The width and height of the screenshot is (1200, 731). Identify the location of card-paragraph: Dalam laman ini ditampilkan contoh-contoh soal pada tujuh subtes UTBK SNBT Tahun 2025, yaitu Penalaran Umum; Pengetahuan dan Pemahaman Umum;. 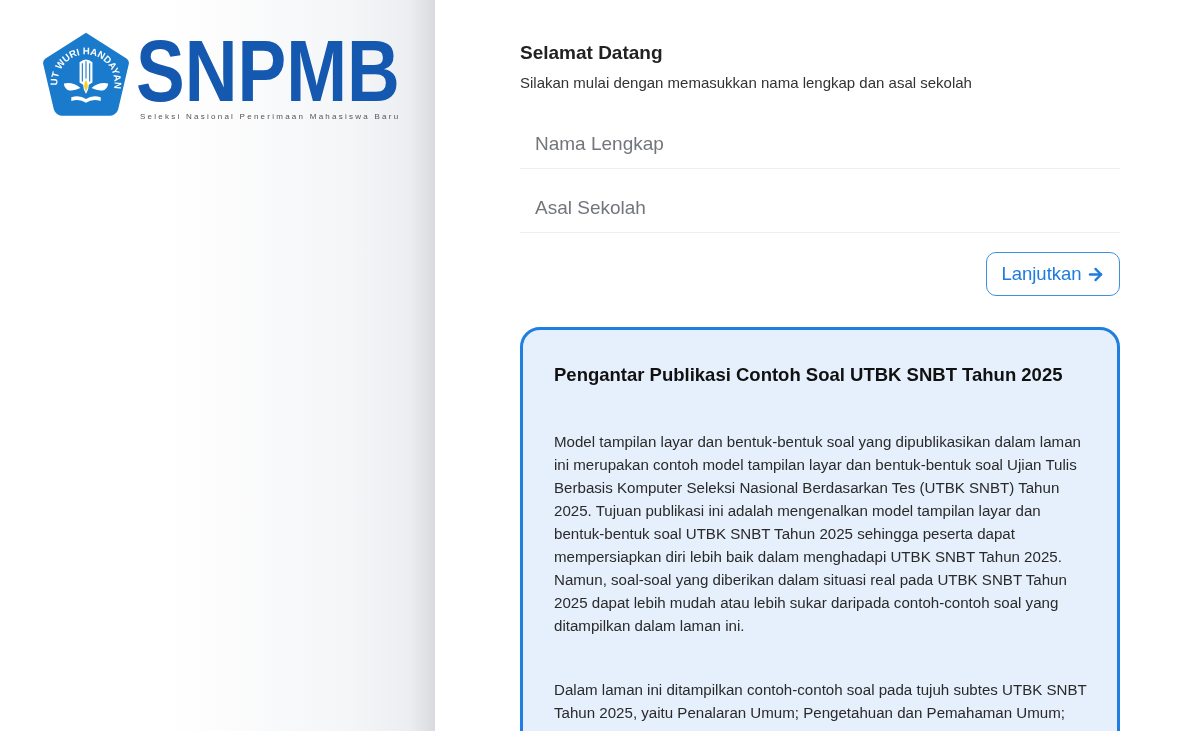
(821, 701).